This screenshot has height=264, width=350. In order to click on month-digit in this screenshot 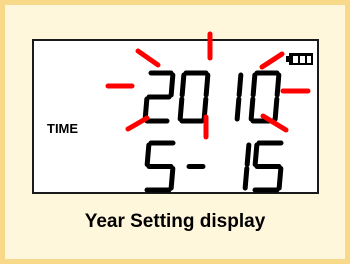, I will do `click(160, 166)`.